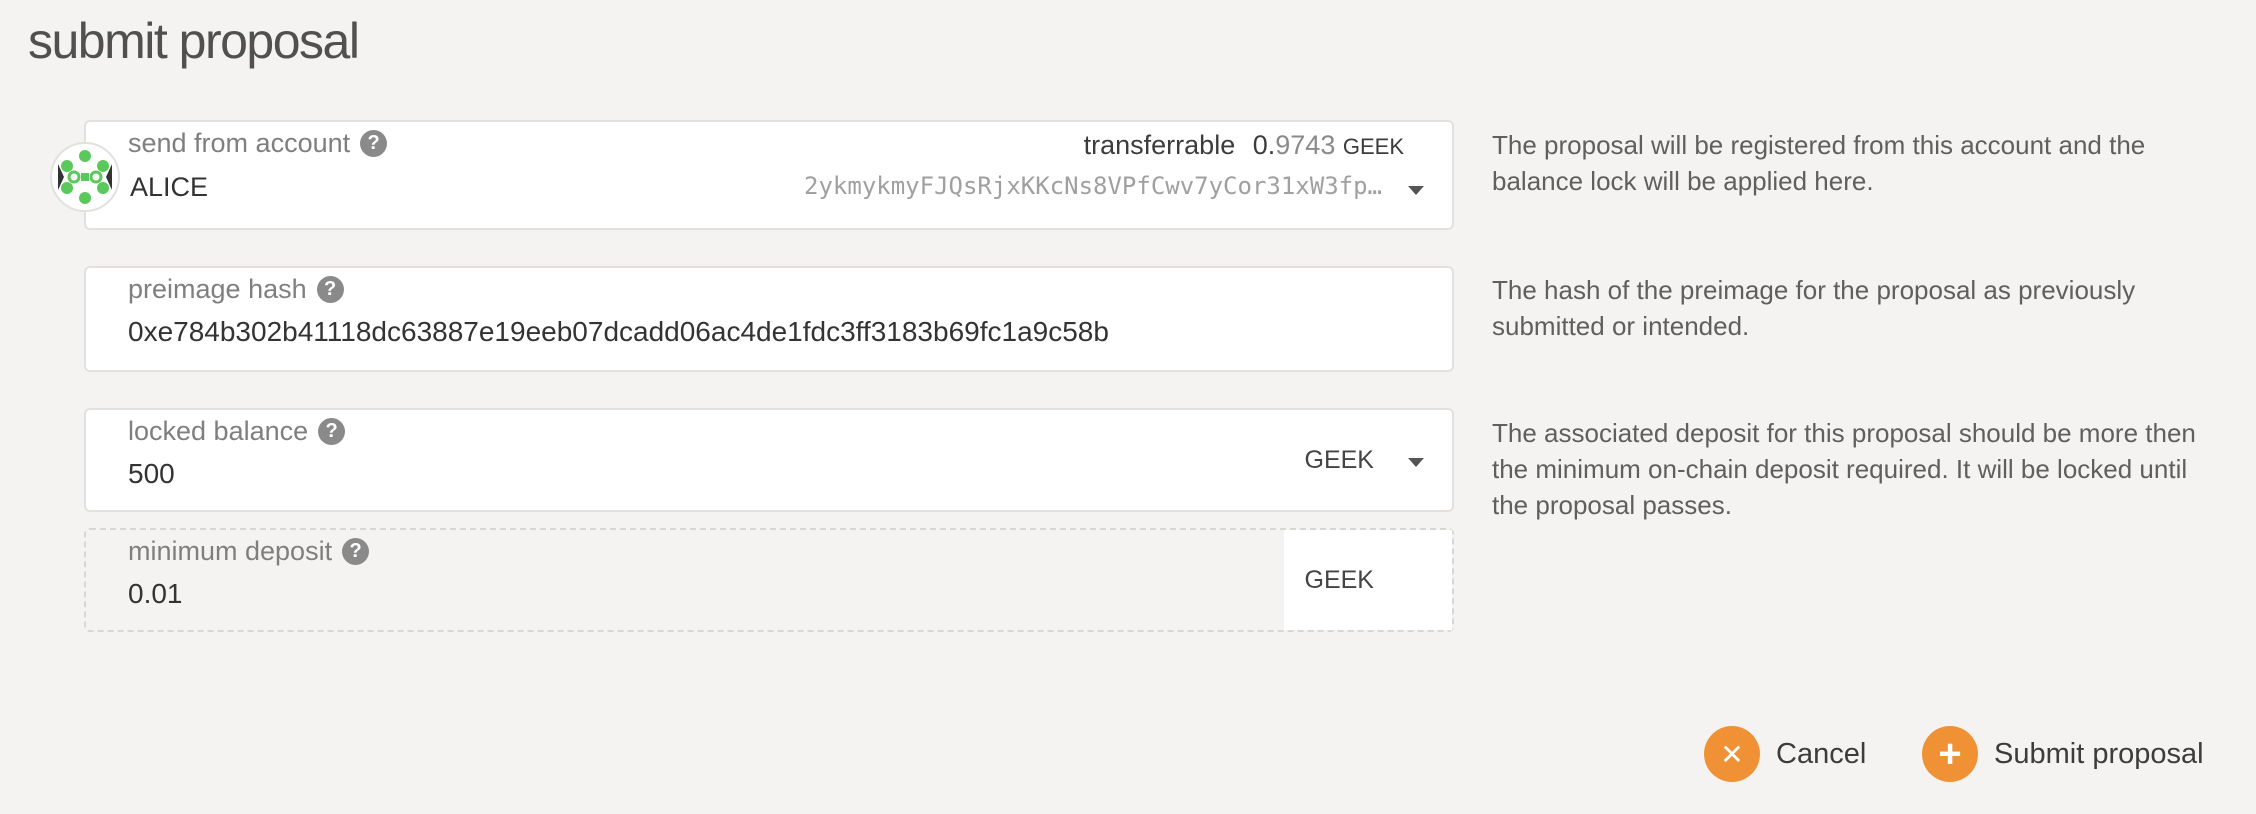 The width and height of the screenshot is (2256, 814). Describe the element at coordinates (151, 474) in the screenshot. I see `locked-balance-input: 500` at that location.